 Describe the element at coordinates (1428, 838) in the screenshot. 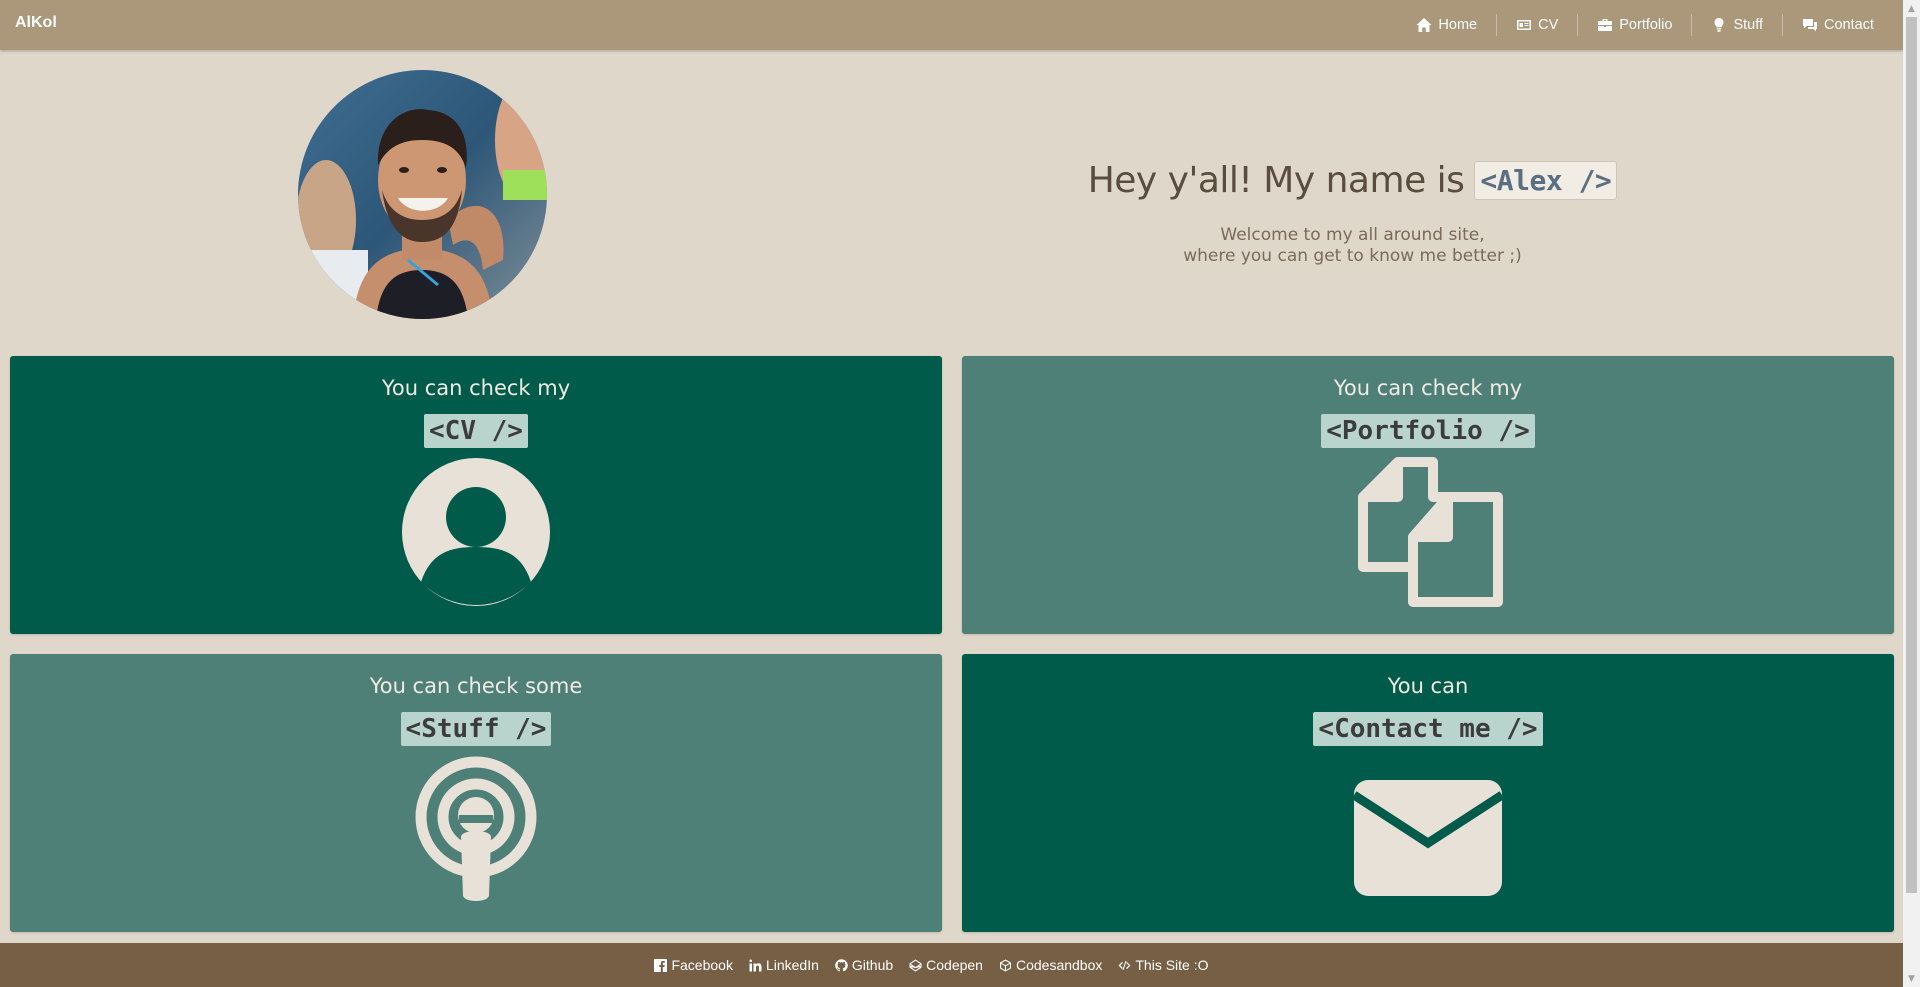

I see `envelope-icon` at that location.